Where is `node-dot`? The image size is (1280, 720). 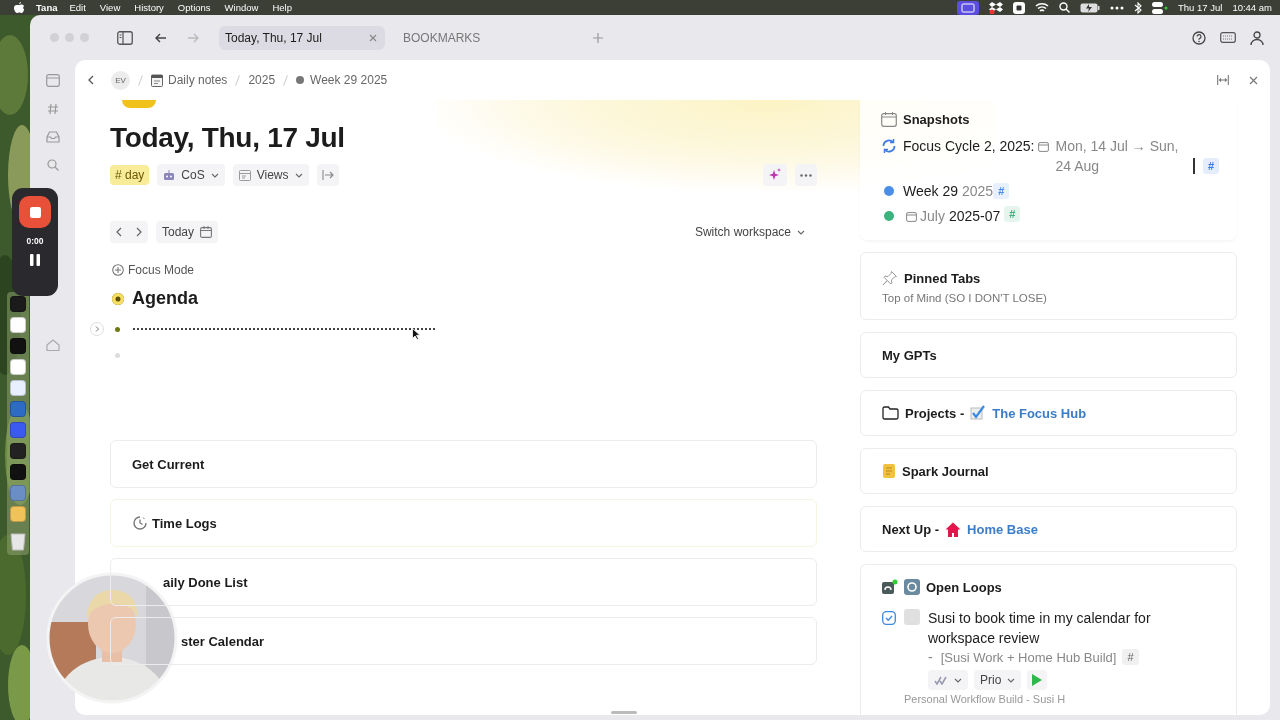
node-dot is located at coordinates (300, 80).